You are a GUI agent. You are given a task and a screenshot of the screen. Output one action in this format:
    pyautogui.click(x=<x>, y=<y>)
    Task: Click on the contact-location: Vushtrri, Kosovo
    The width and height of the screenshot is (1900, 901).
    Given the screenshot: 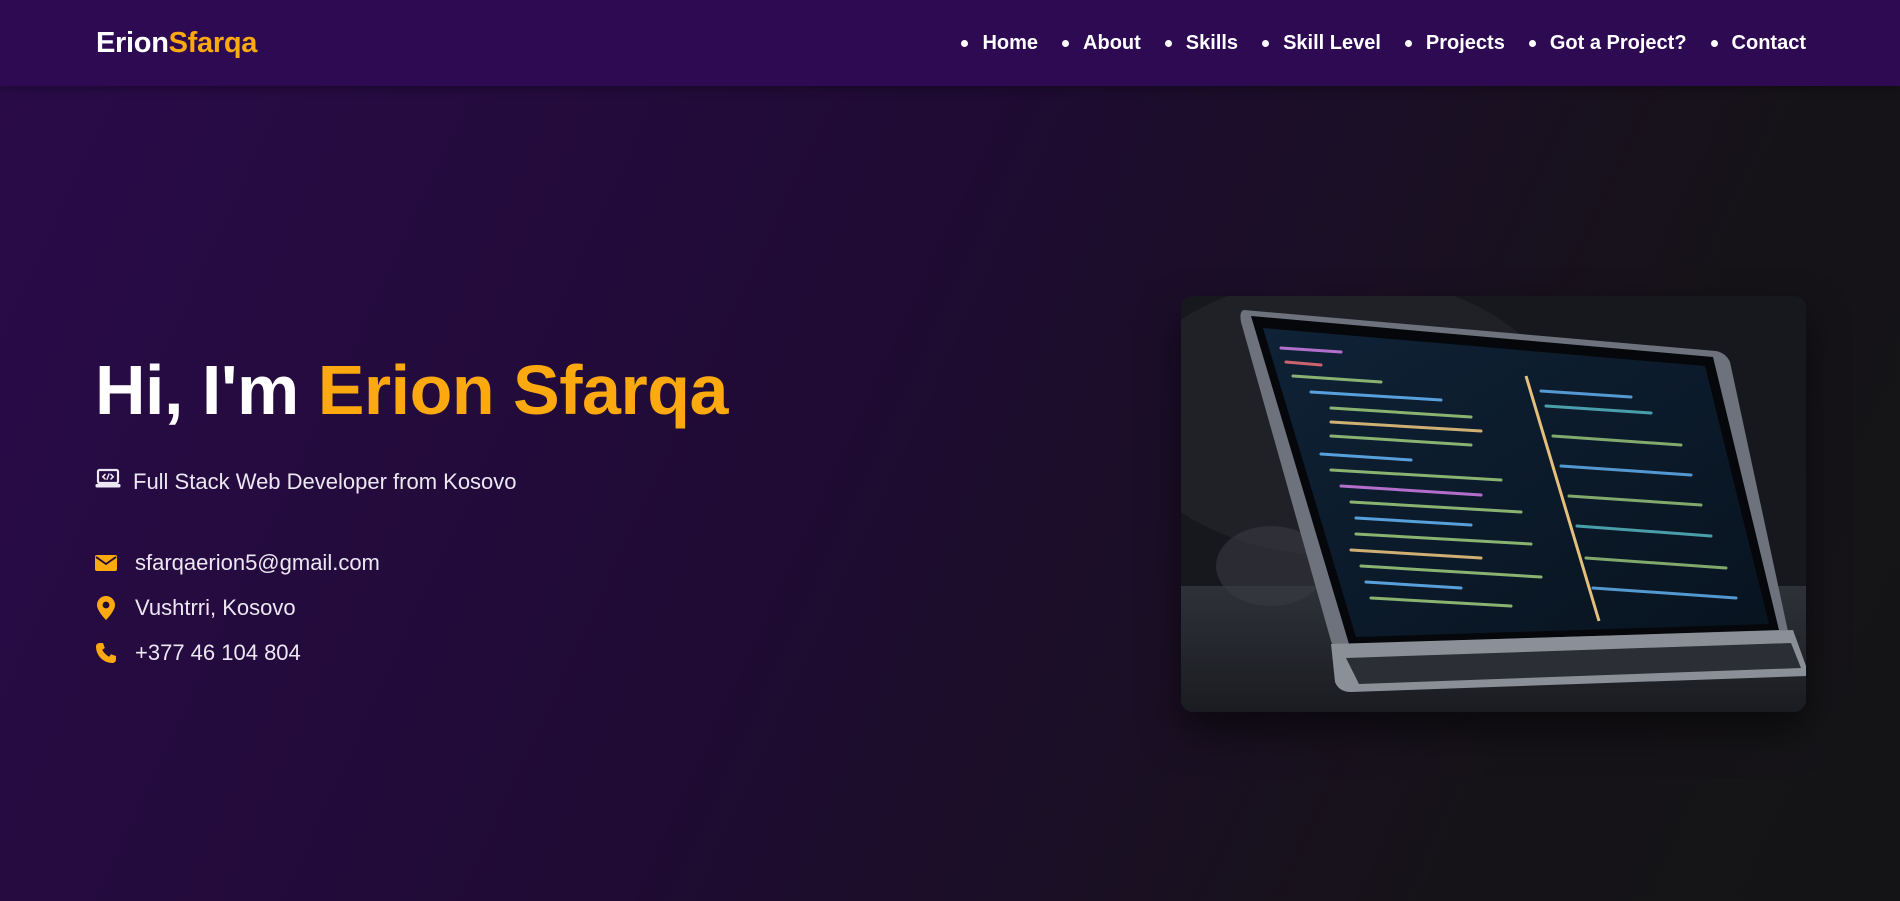 What is the action you would take?
    pyautogui.click(x=237, y=607)
    